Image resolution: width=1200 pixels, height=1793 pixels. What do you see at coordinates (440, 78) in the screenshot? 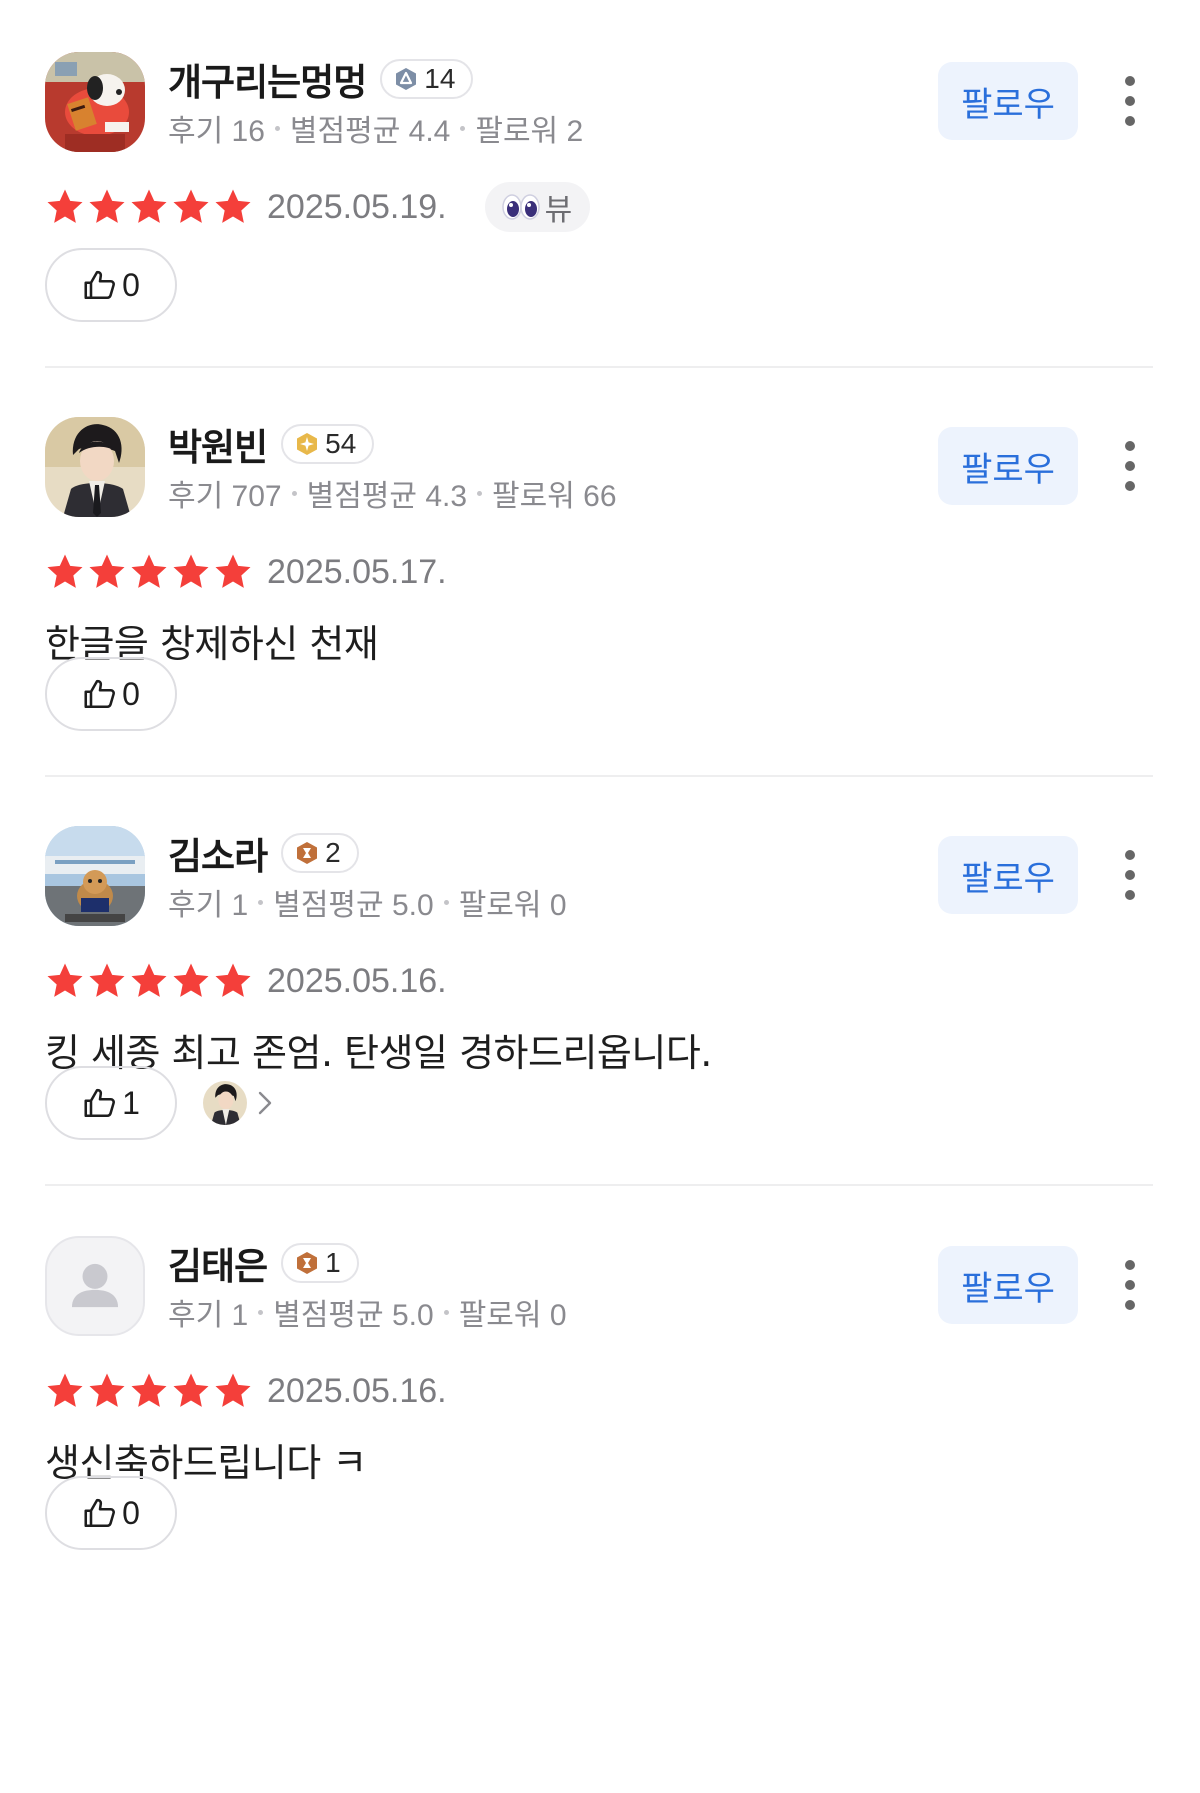
I see `level-number: 14` at bounding box center [440, 78].